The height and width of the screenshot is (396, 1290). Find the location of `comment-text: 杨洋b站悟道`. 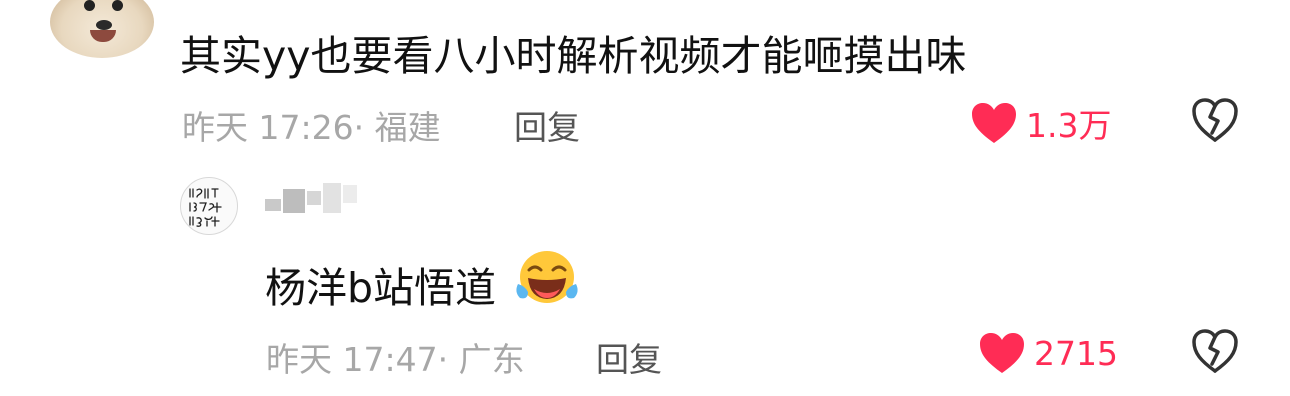

comment-text: 杨洋b站悟道 is located at coordinates (381, 288).